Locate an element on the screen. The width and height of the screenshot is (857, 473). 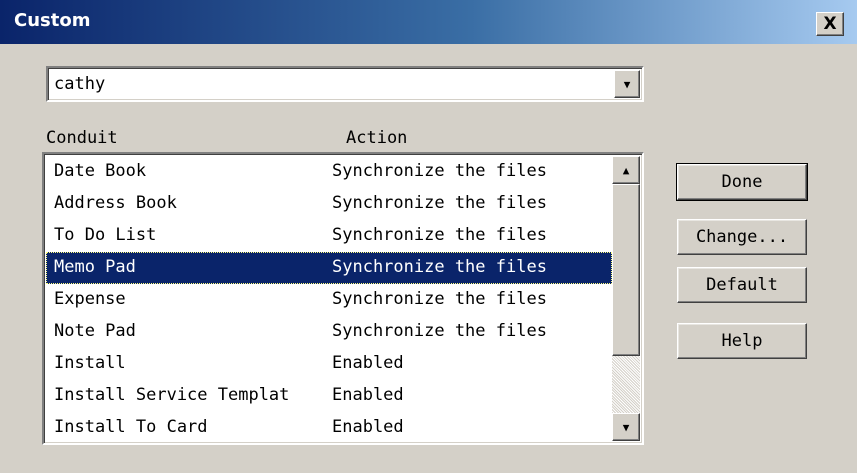
vertical-scrollbar: ▲ ▼ is located at coordinates (626, 298).